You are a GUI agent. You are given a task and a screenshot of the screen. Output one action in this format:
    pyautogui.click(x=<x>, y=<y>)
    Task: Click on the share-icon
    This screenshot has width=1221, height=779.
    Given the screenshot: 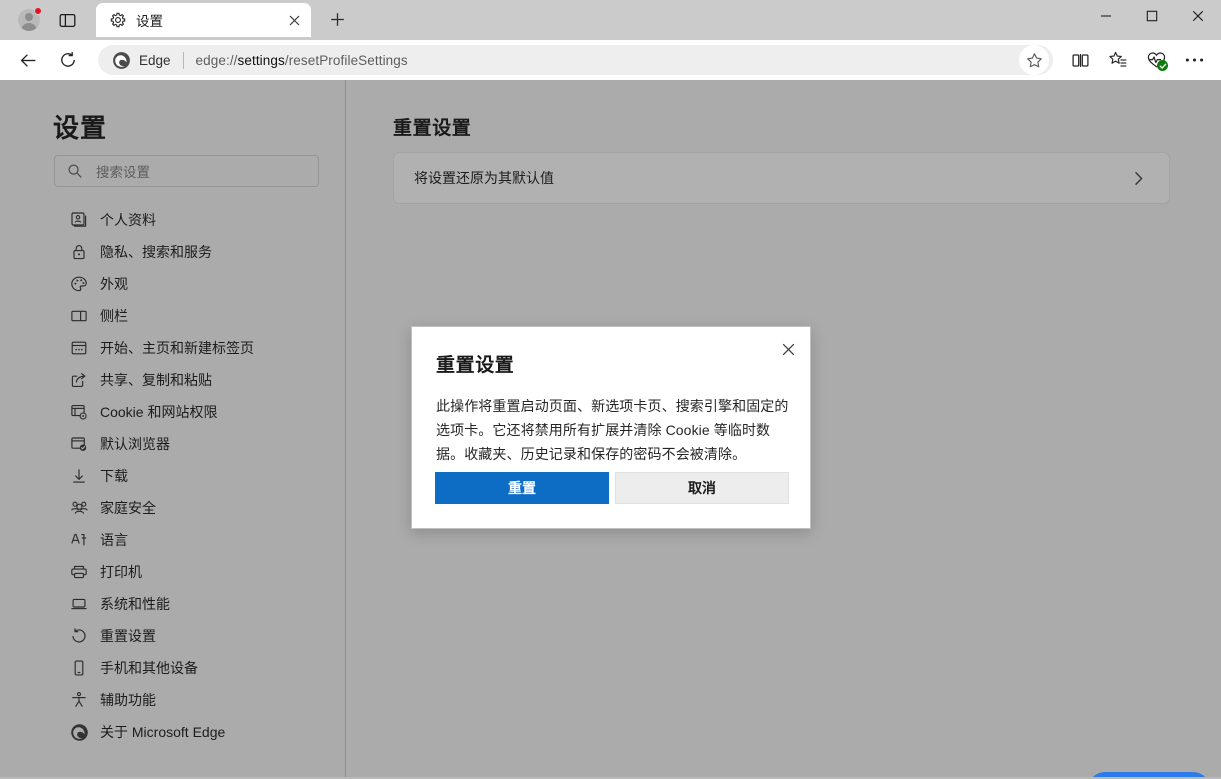 What is the action you would take?
    pyautogui.click(x=79, y=380)
    